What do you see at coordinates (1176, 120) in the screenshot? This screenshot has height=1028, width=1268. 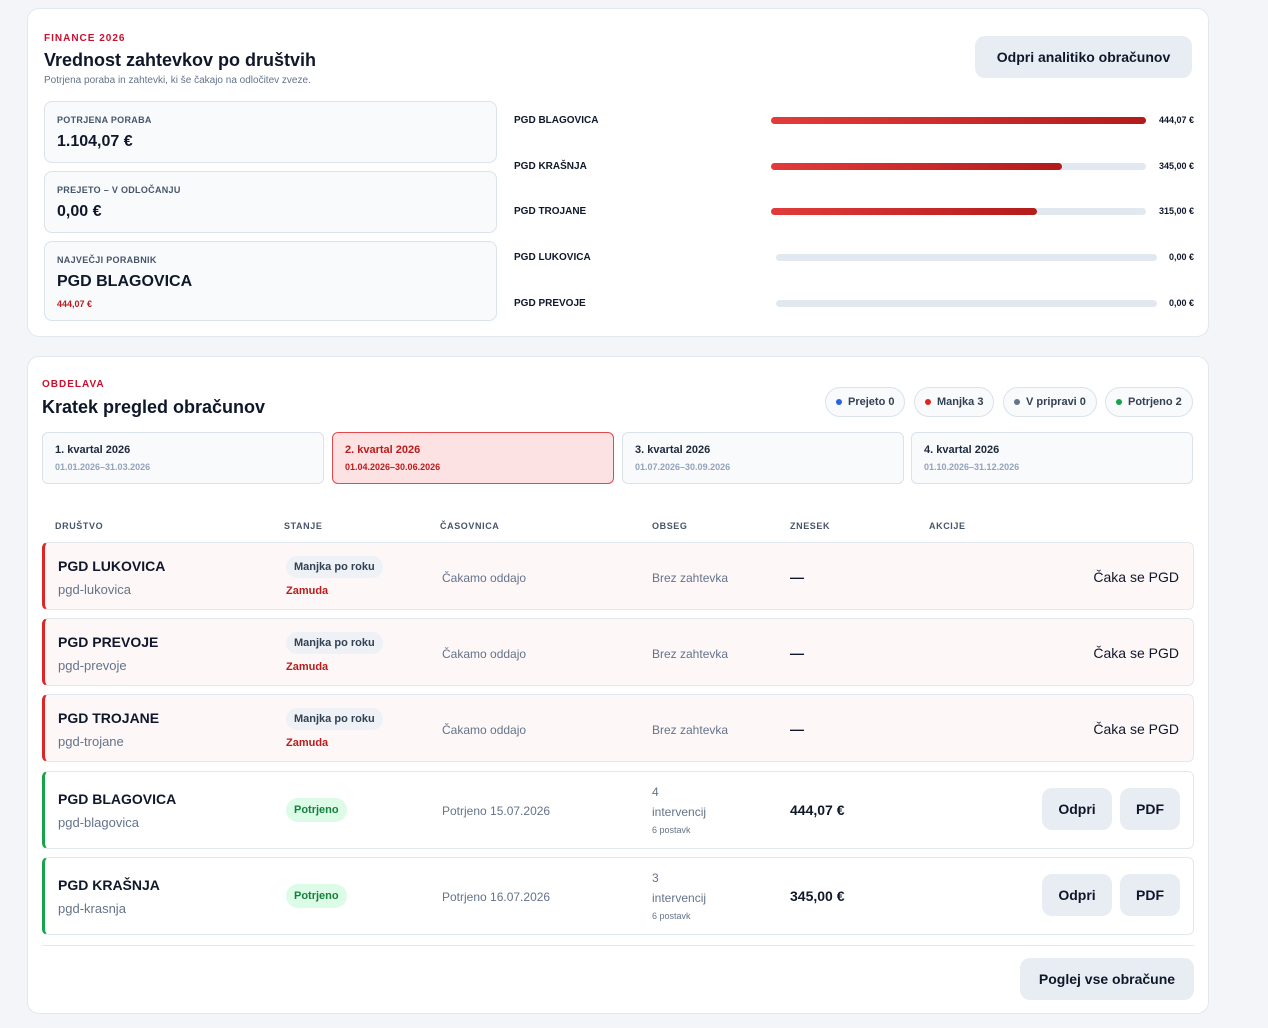 I see `bar-value-label: 444,07 €` at bounding box center [1176, 120].